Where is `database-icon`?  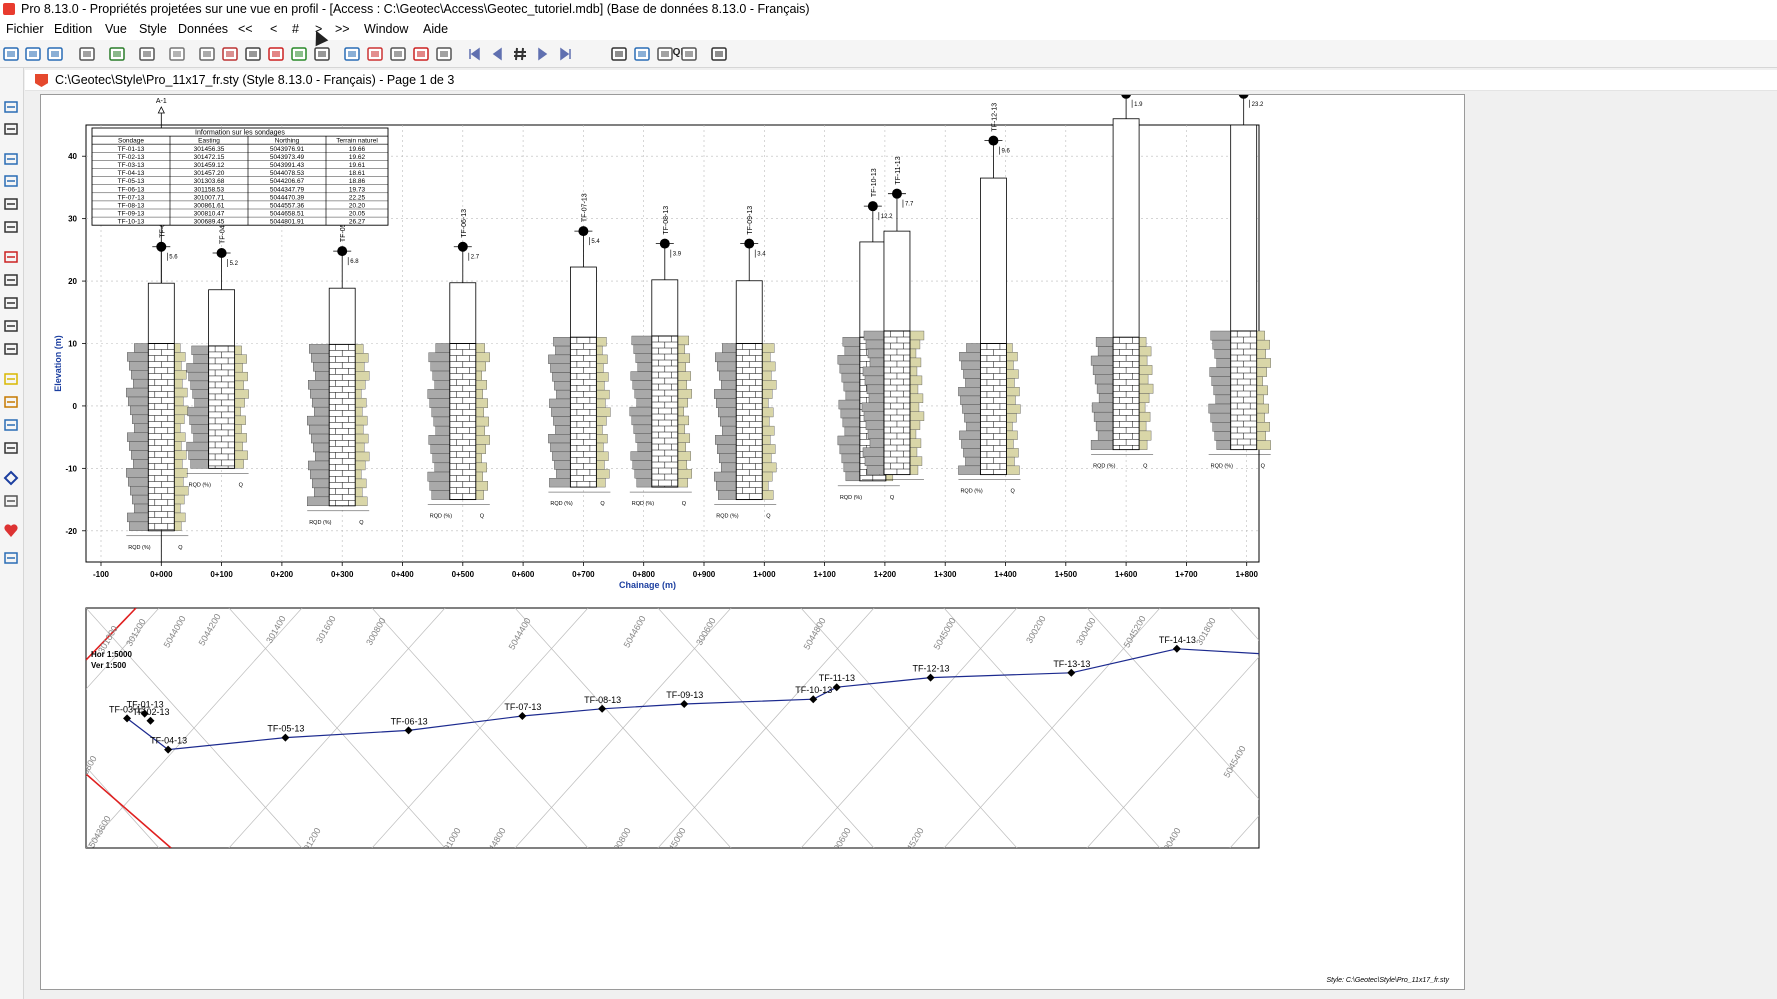
database-icon is located at coordinates (33, 54).